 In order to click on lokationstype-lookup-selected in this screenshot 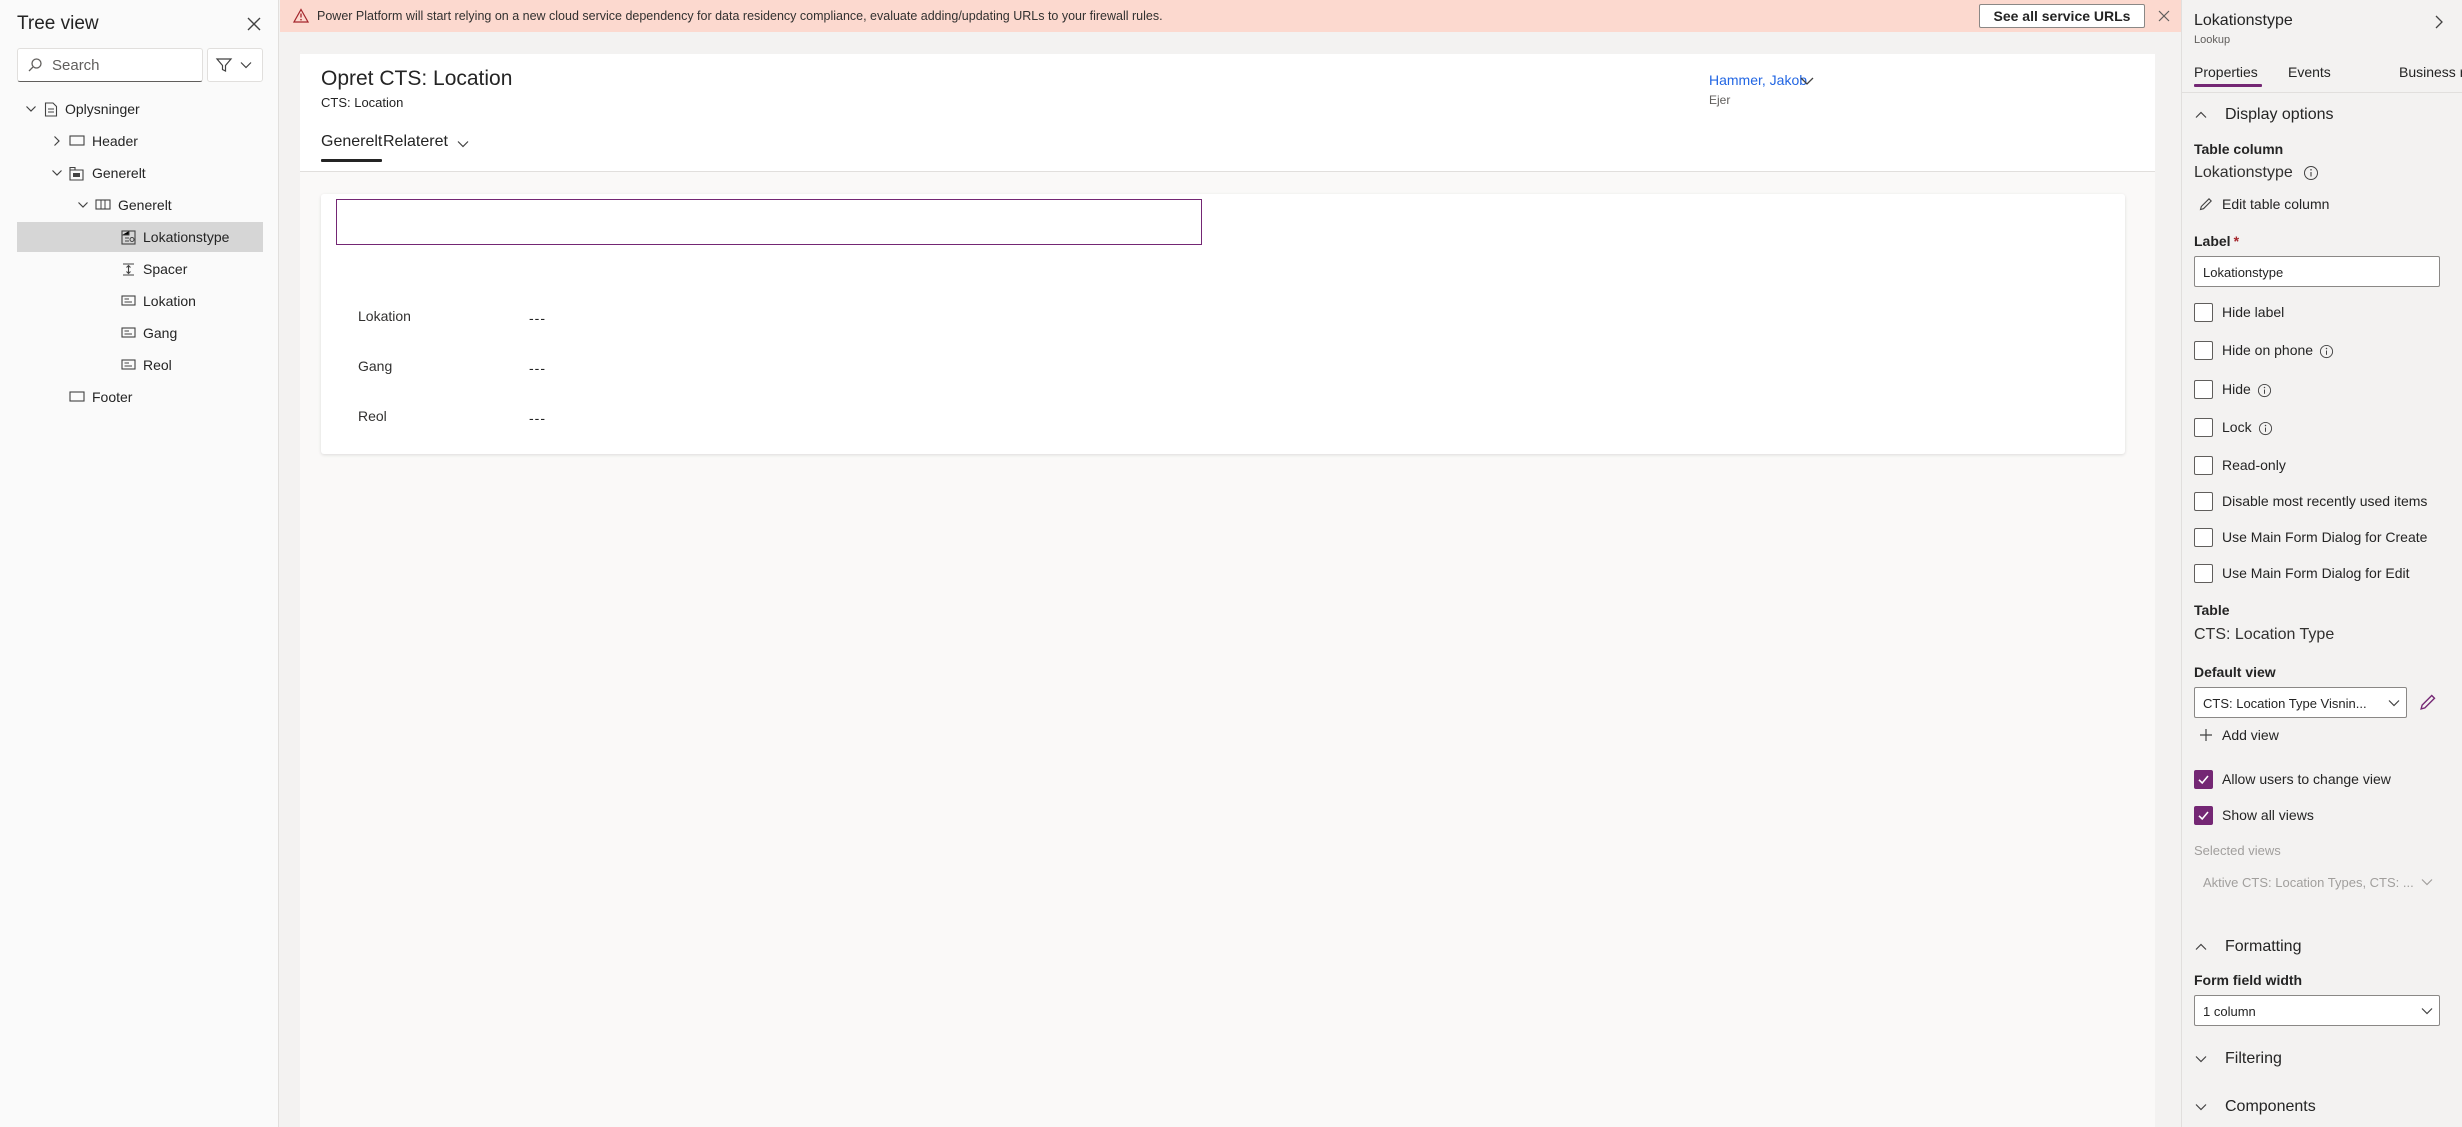, I will do `click(769, 222)`.